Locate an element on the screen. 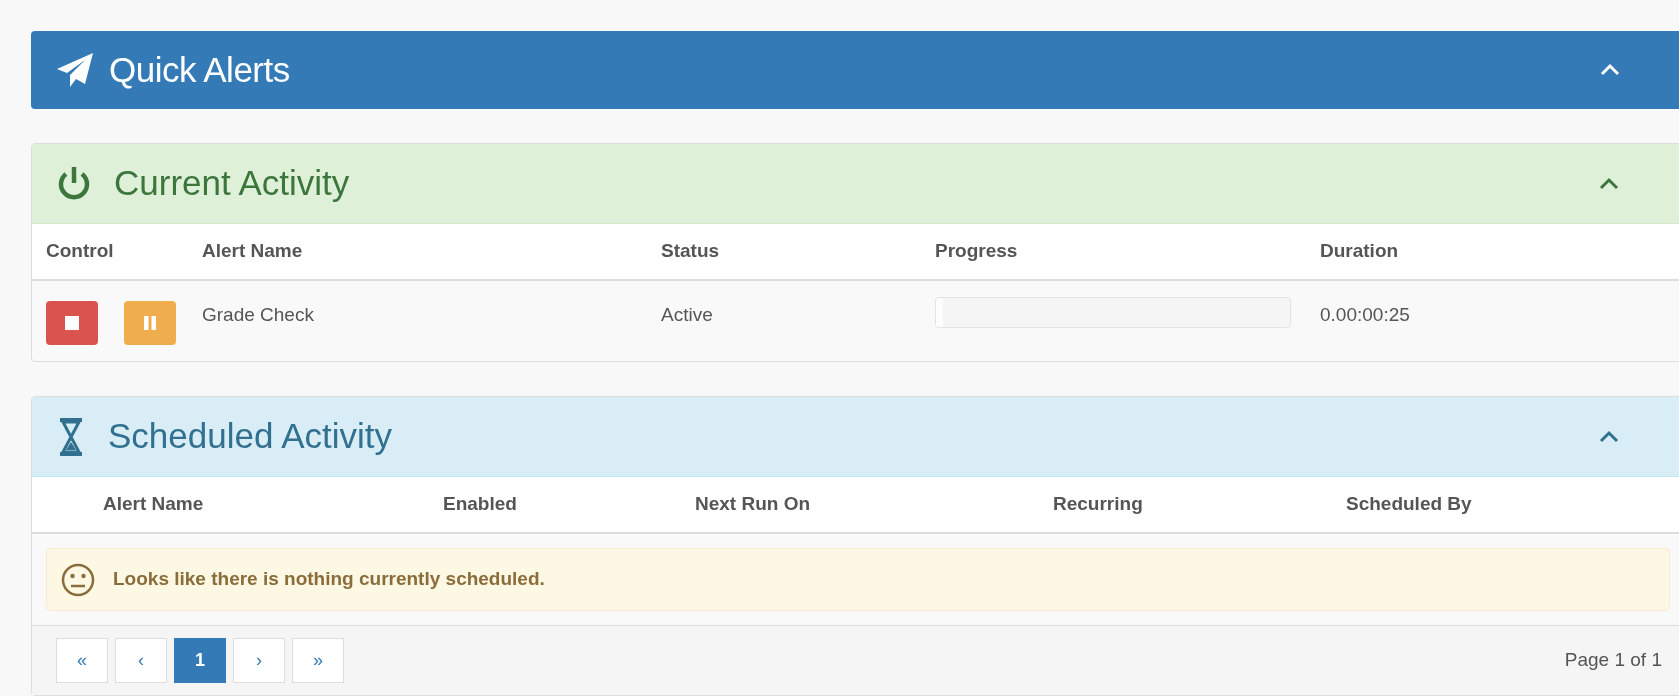 The height and width of the screenshot is (696, 1679). empty-message: Looks like there is nothing currently scheduled. is located at coordinates (329, 579).